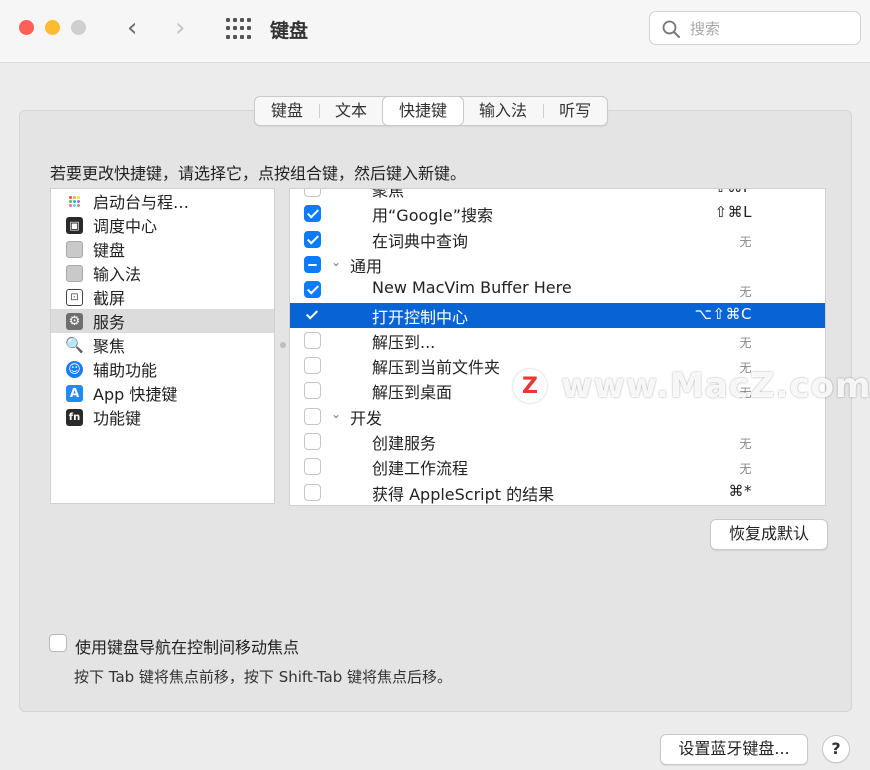 The height and width of the screenshot is (770, 870). Describe the element at coordinates (109, 298) in the screenshot. I see `category-label: 截屏` at that location.